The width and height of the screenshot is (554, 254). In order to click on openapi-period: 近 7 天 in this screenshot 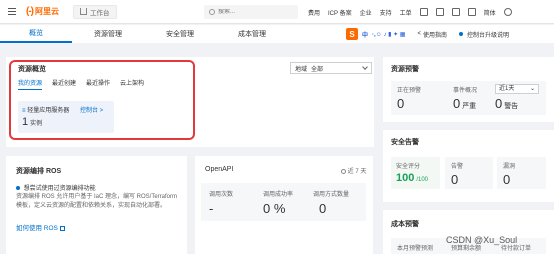, I will do `click(353, 170)`.